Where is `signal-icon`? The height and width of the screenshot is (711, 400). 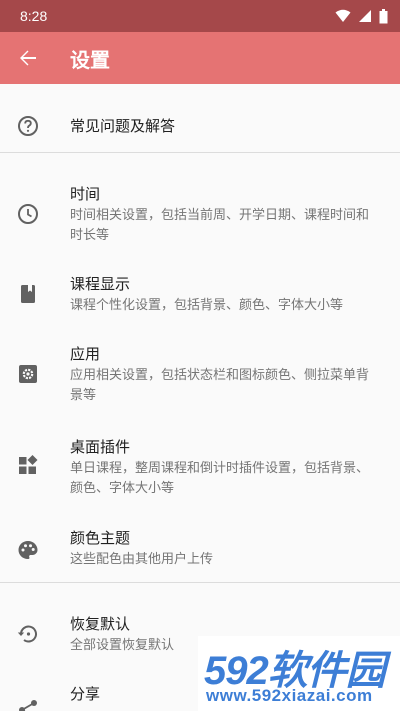
signal-icon is located at coordinates (365, 16).